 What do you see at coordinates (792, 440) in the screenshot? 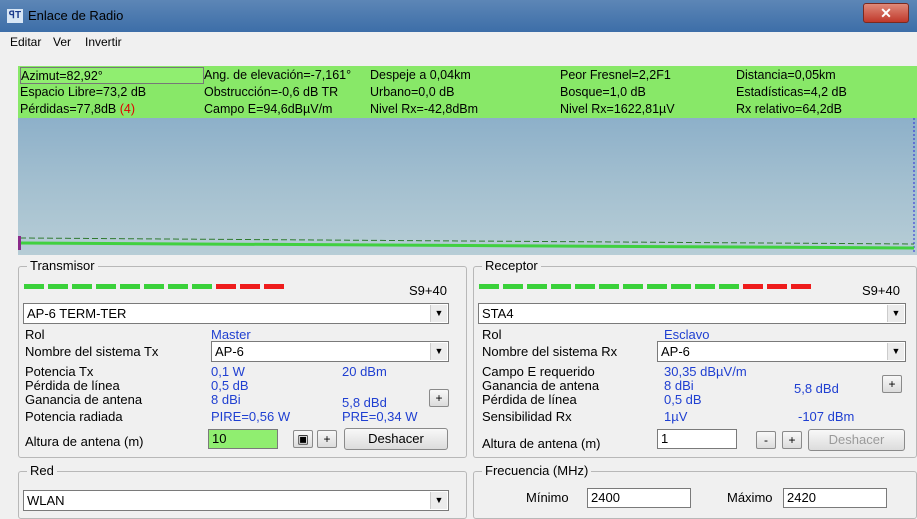
I see `rx-height-plus-button: +` at bounding box center [792, 440].